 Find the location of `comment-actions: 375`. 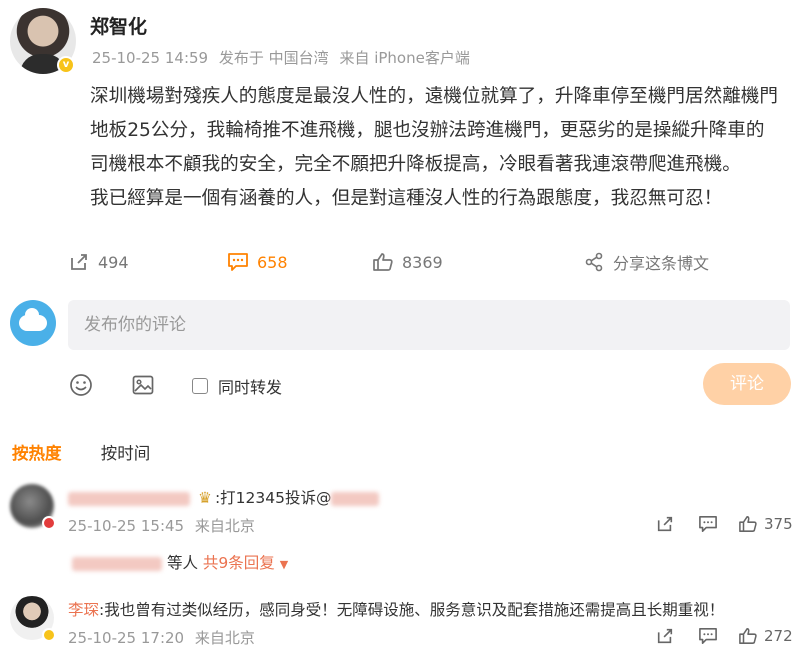

comment-actions: 375 is located at coordinates (398, 525).